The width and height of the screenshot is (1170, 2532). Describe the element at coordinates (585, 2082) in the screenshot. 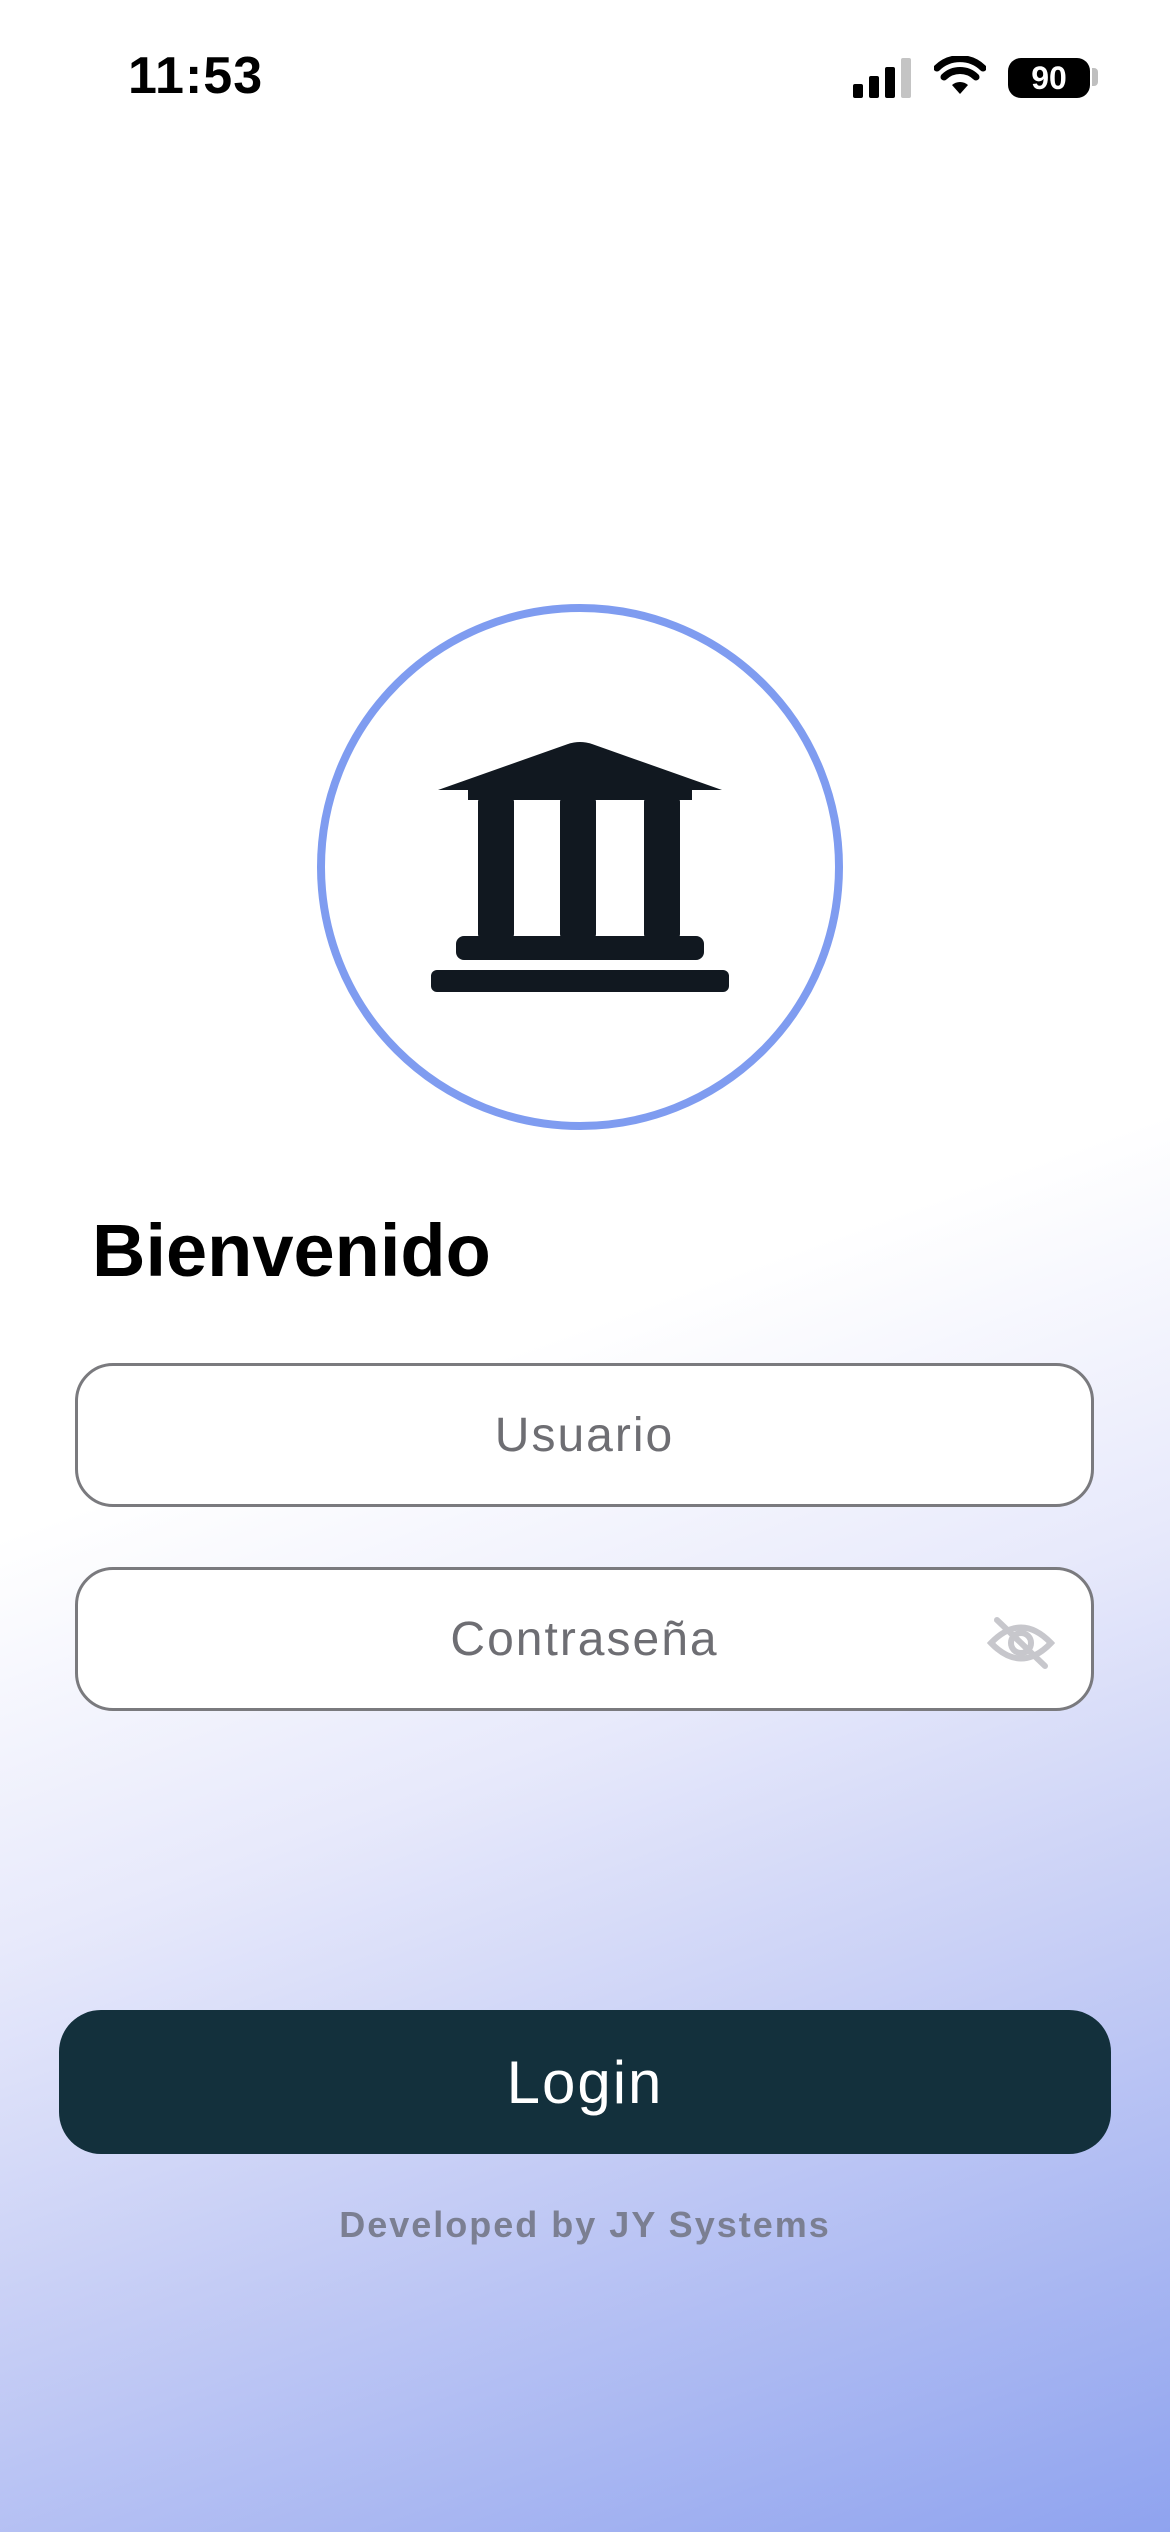

I see `login-button: Login` at that location.